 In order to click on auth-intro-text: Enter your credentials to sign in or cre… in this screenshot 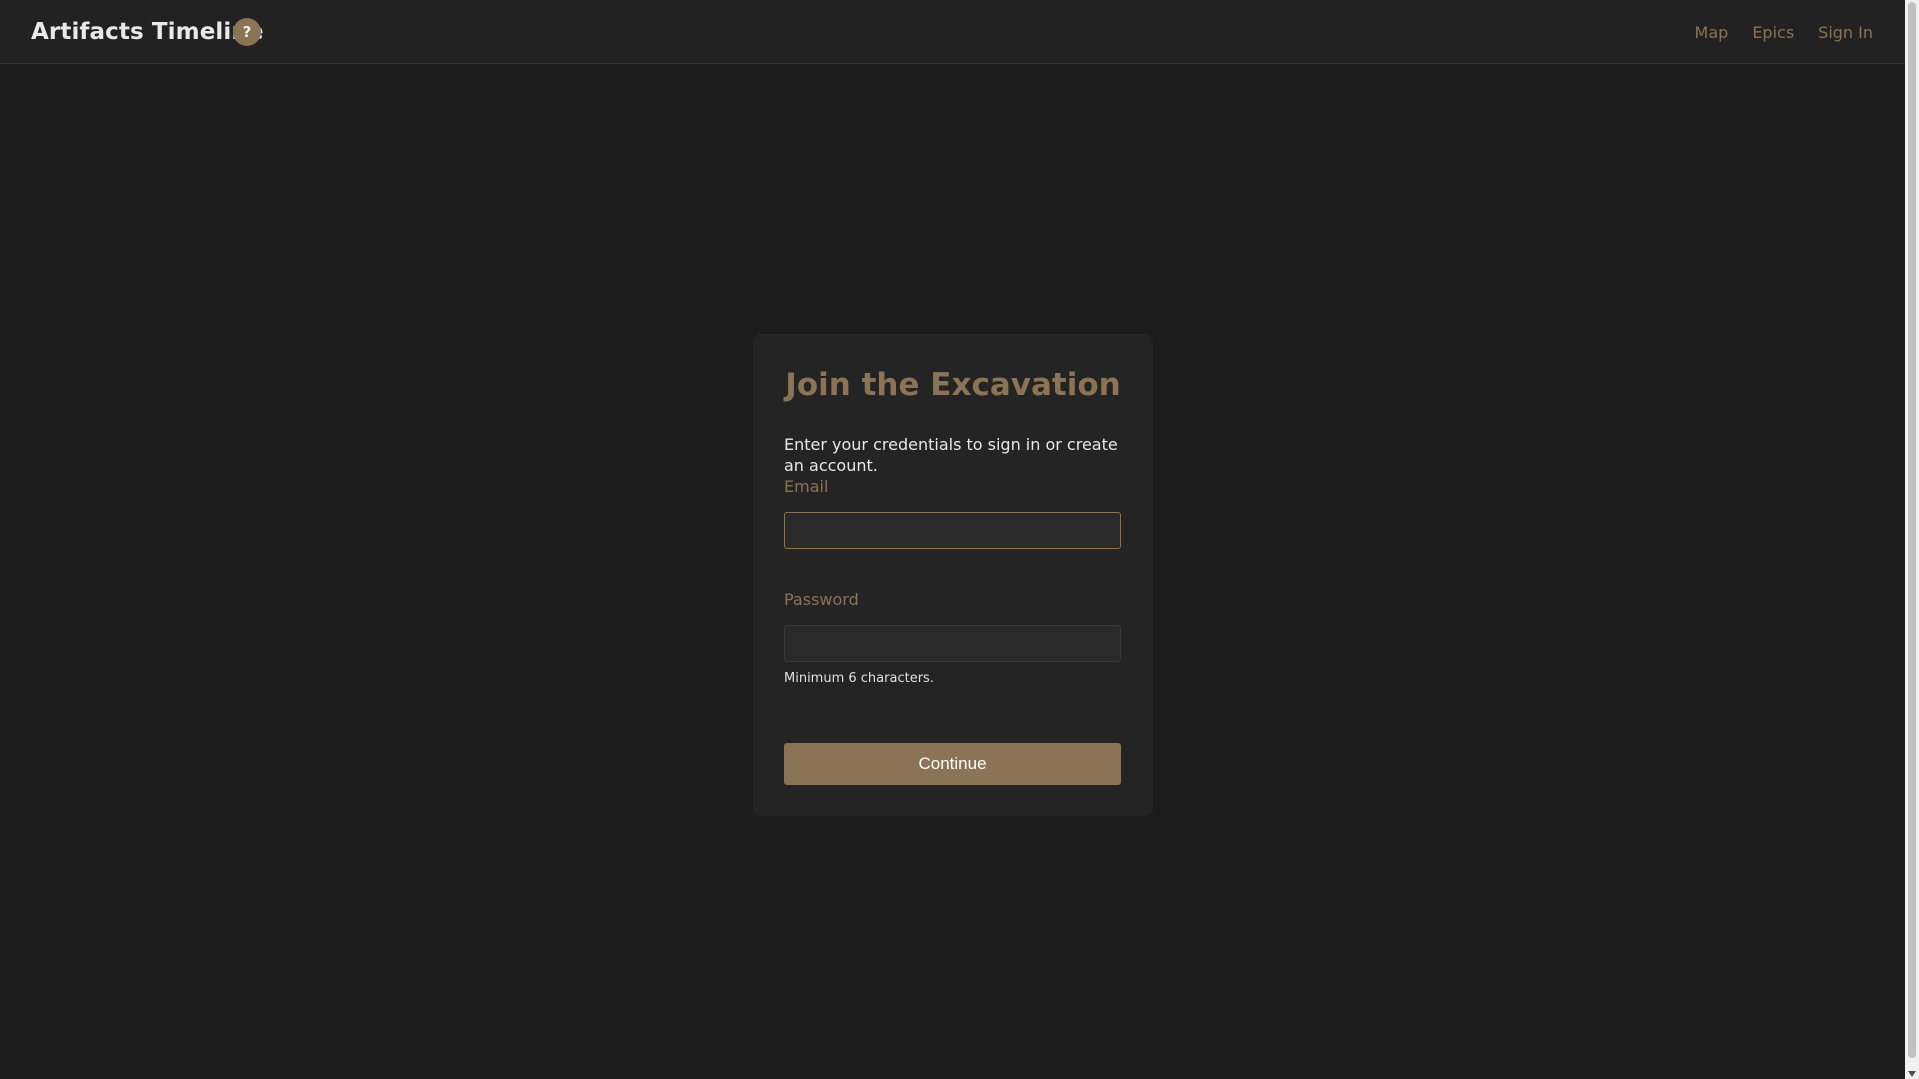, I will do `click(951, 455)`.